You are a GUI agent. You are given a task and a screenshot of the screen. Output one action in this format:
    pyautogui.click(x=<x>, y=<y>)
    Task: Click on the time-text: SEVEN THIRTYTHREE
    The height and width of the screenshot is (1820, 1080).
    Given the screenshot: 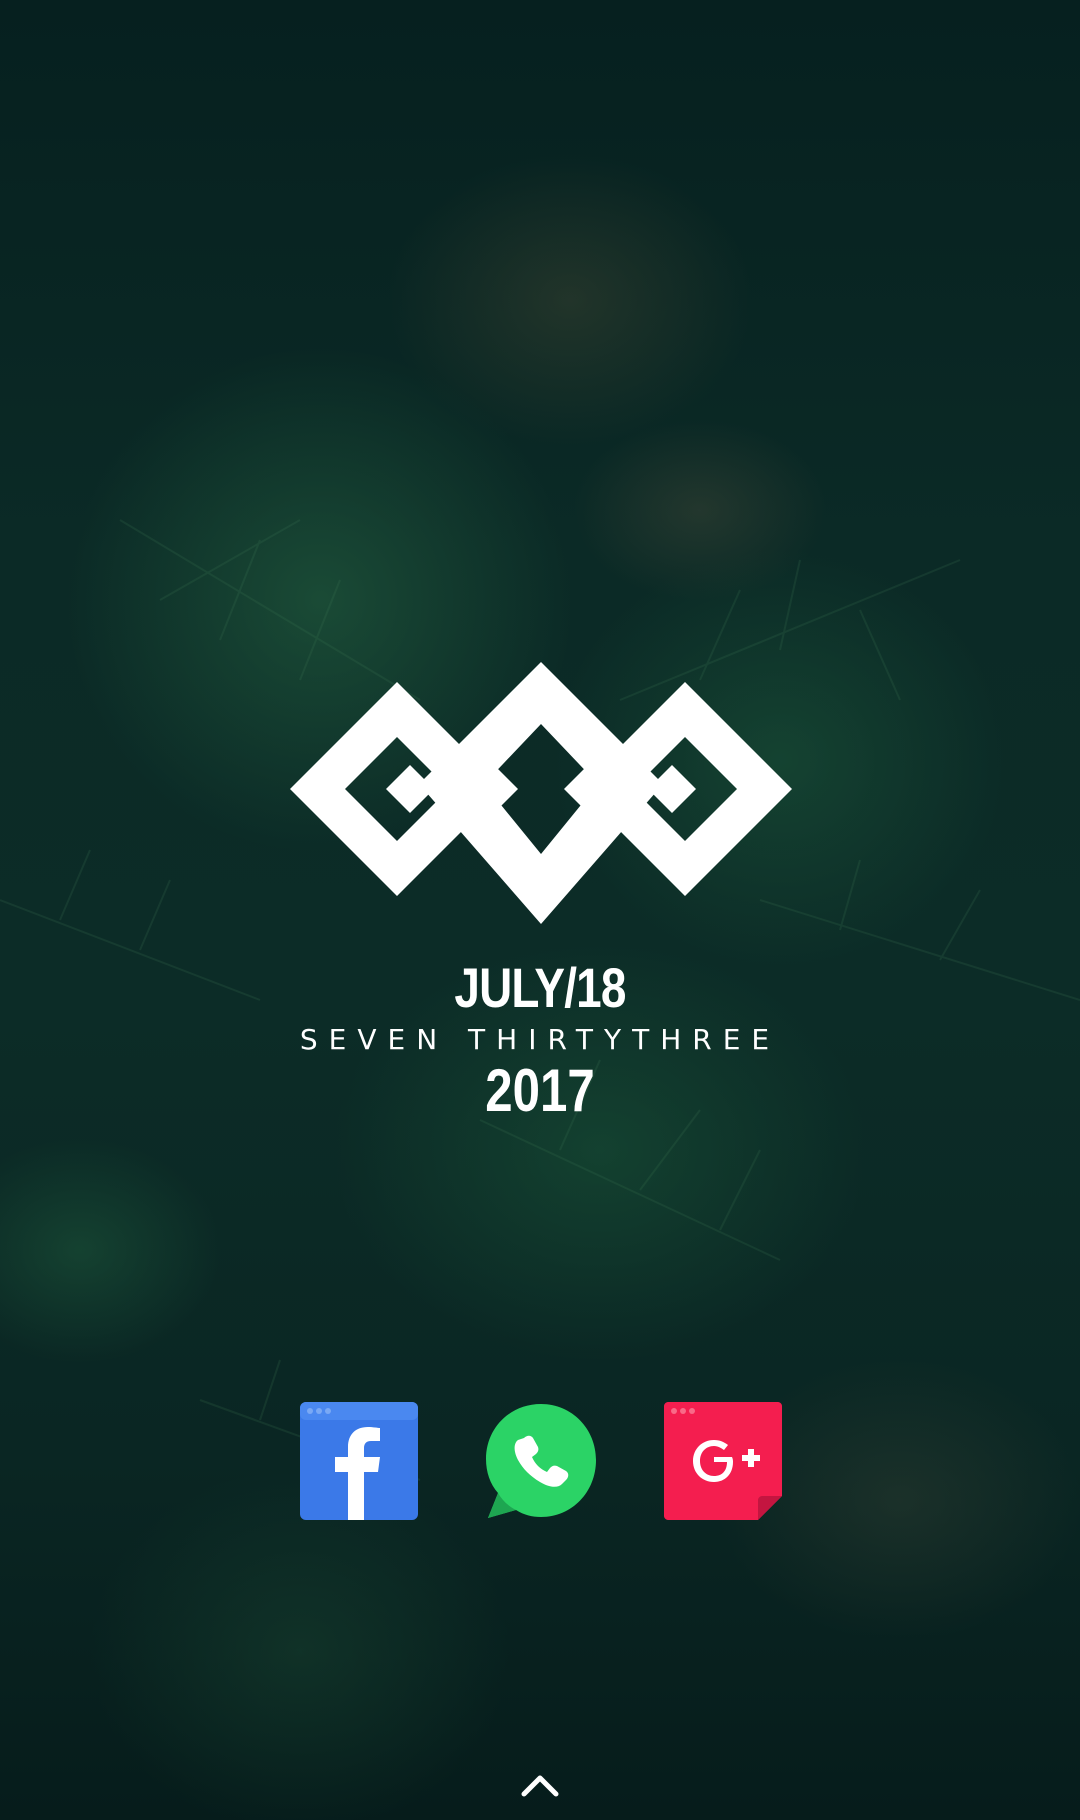 What is the action you would take?
    pyautogui.click(x=540, y=1039)
    